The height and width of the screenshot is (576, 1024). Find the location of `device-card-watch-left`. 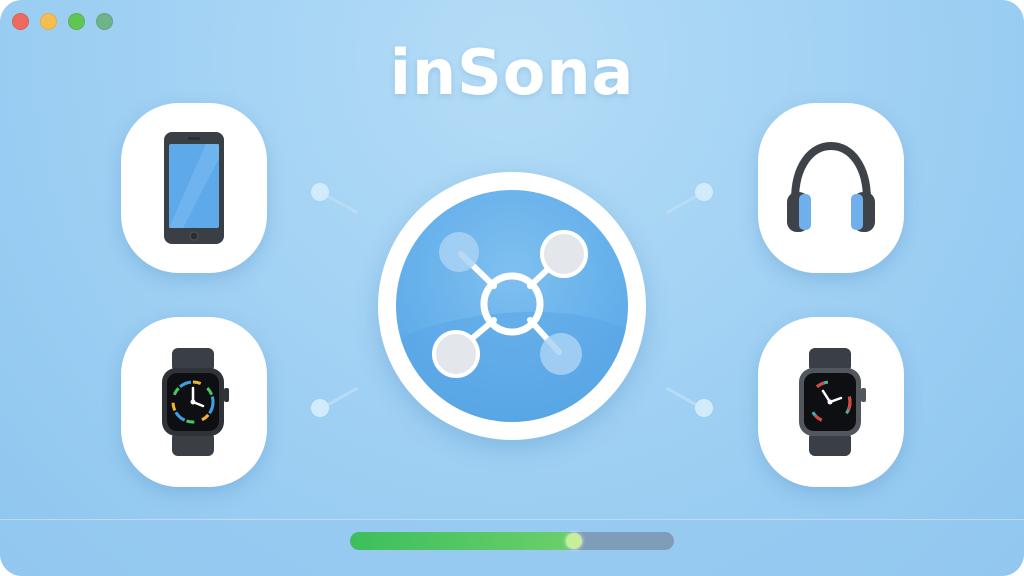

device-card-watch-left is located at coordinates (194, 402).